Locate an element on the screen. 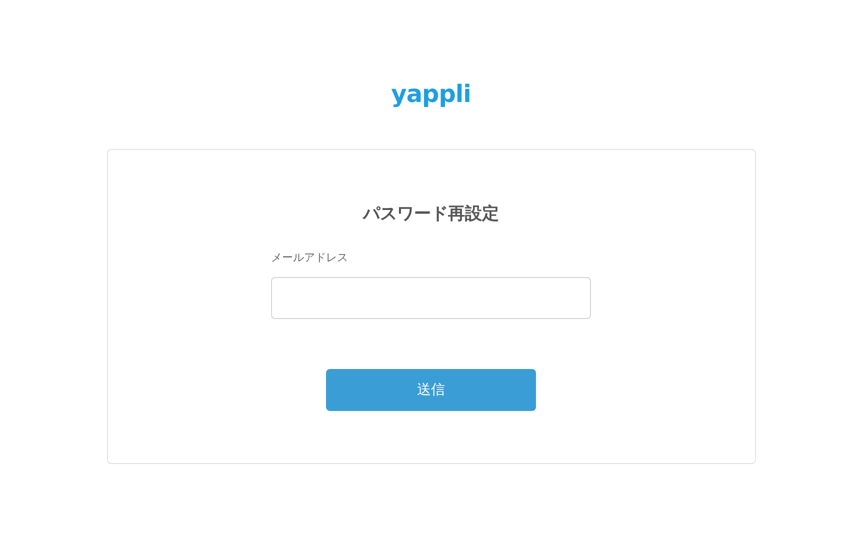 The width and height of the screenshot is (862, 537). email-field is located at coordinates (431, 298).